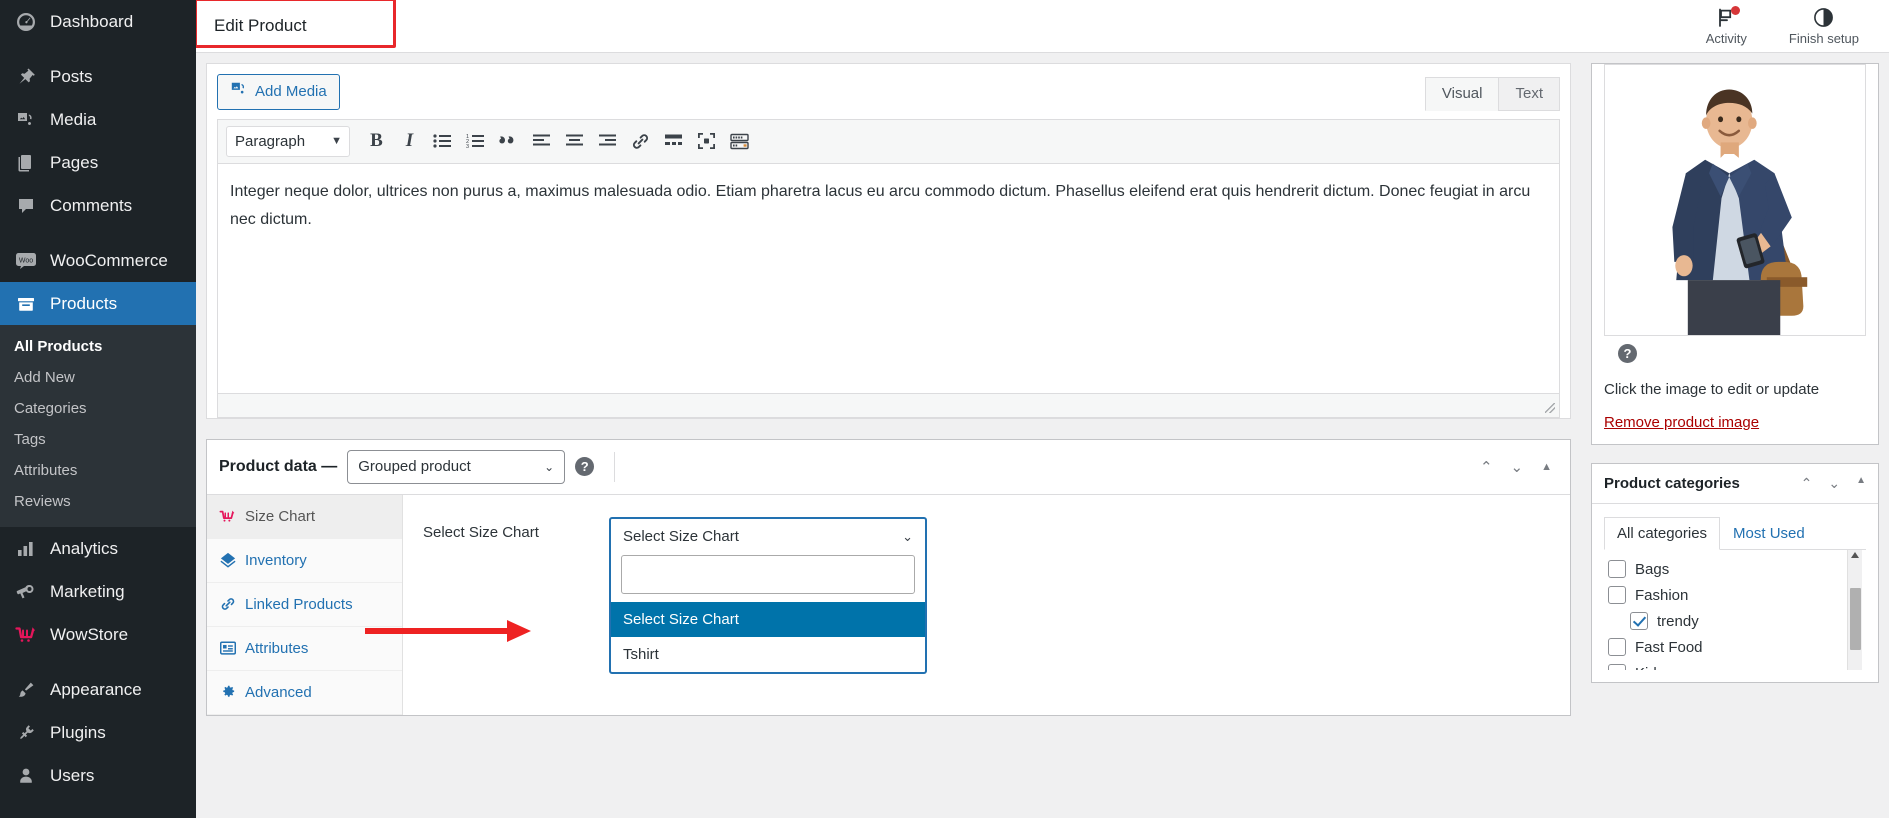 The width and height of the screenshot is (1889, 818). I want to click on sidebar-item-attributes: Attributes, so click(98, 470).